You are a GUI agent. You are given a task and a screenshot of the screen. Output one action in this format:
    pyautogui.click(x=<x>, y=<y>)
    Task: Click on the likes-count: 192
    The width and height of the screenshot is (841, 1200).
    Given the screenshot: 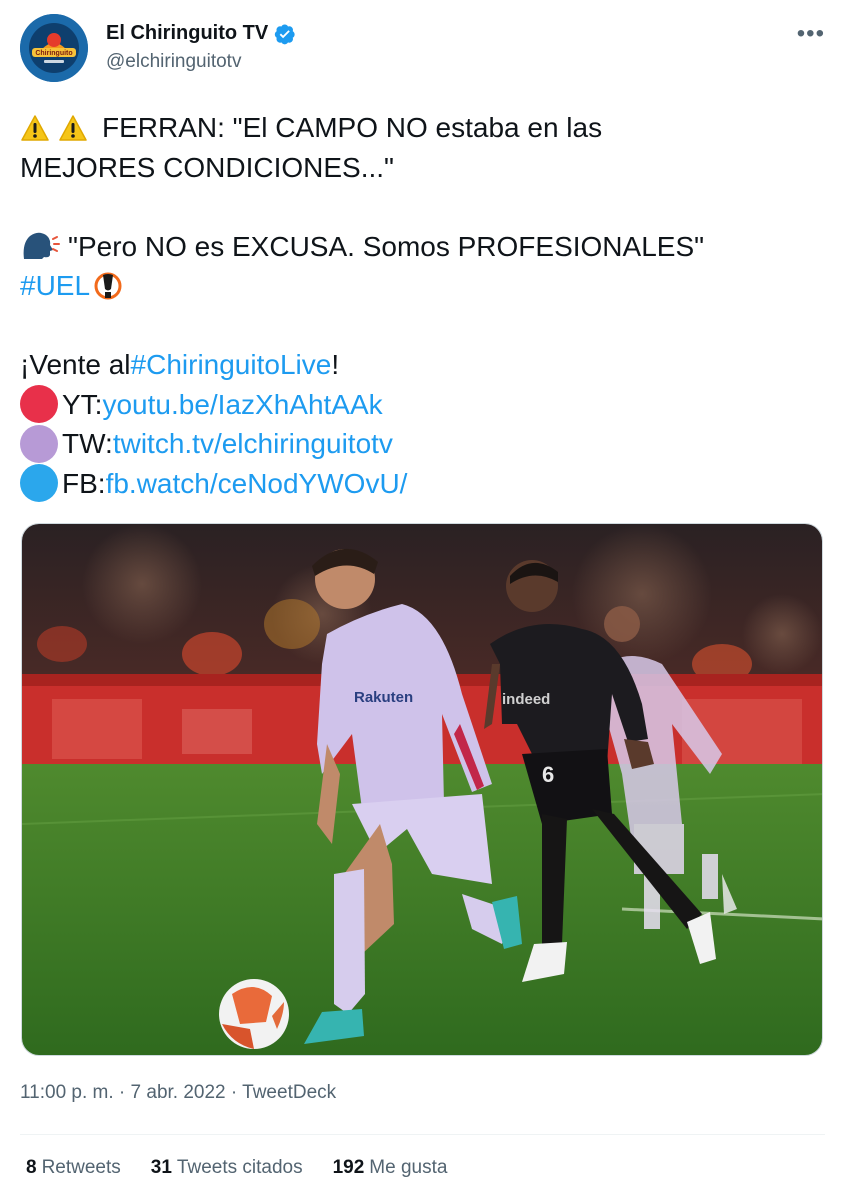 What is the action you would take?
    pyautogui.click(x=348, y=1167)
    